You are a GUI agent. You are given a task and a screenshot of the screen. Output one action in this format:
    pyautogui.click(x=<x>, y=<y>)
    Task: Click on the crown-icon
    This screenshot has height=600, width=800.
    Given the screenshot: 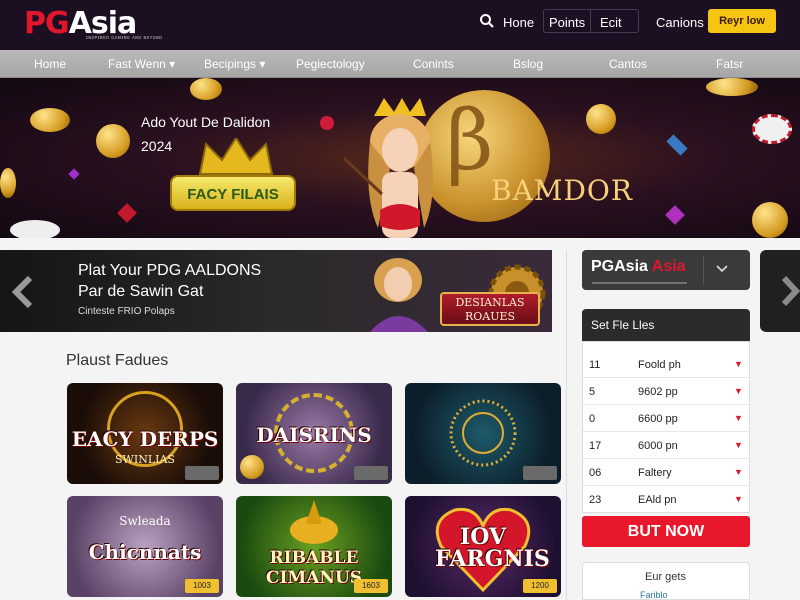 What is the action you would take?
    pyautogui.click(x=236, y=156)
    